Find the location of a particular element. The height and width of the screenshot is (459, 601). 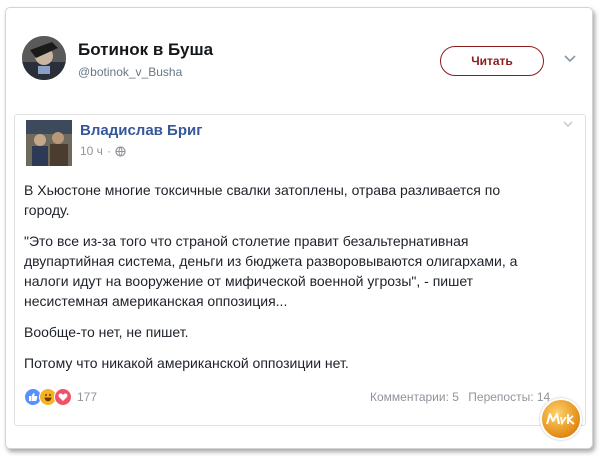

post-stats: Комментарии: 5 Перепосты: 14 is located at coordinates (463, 397).